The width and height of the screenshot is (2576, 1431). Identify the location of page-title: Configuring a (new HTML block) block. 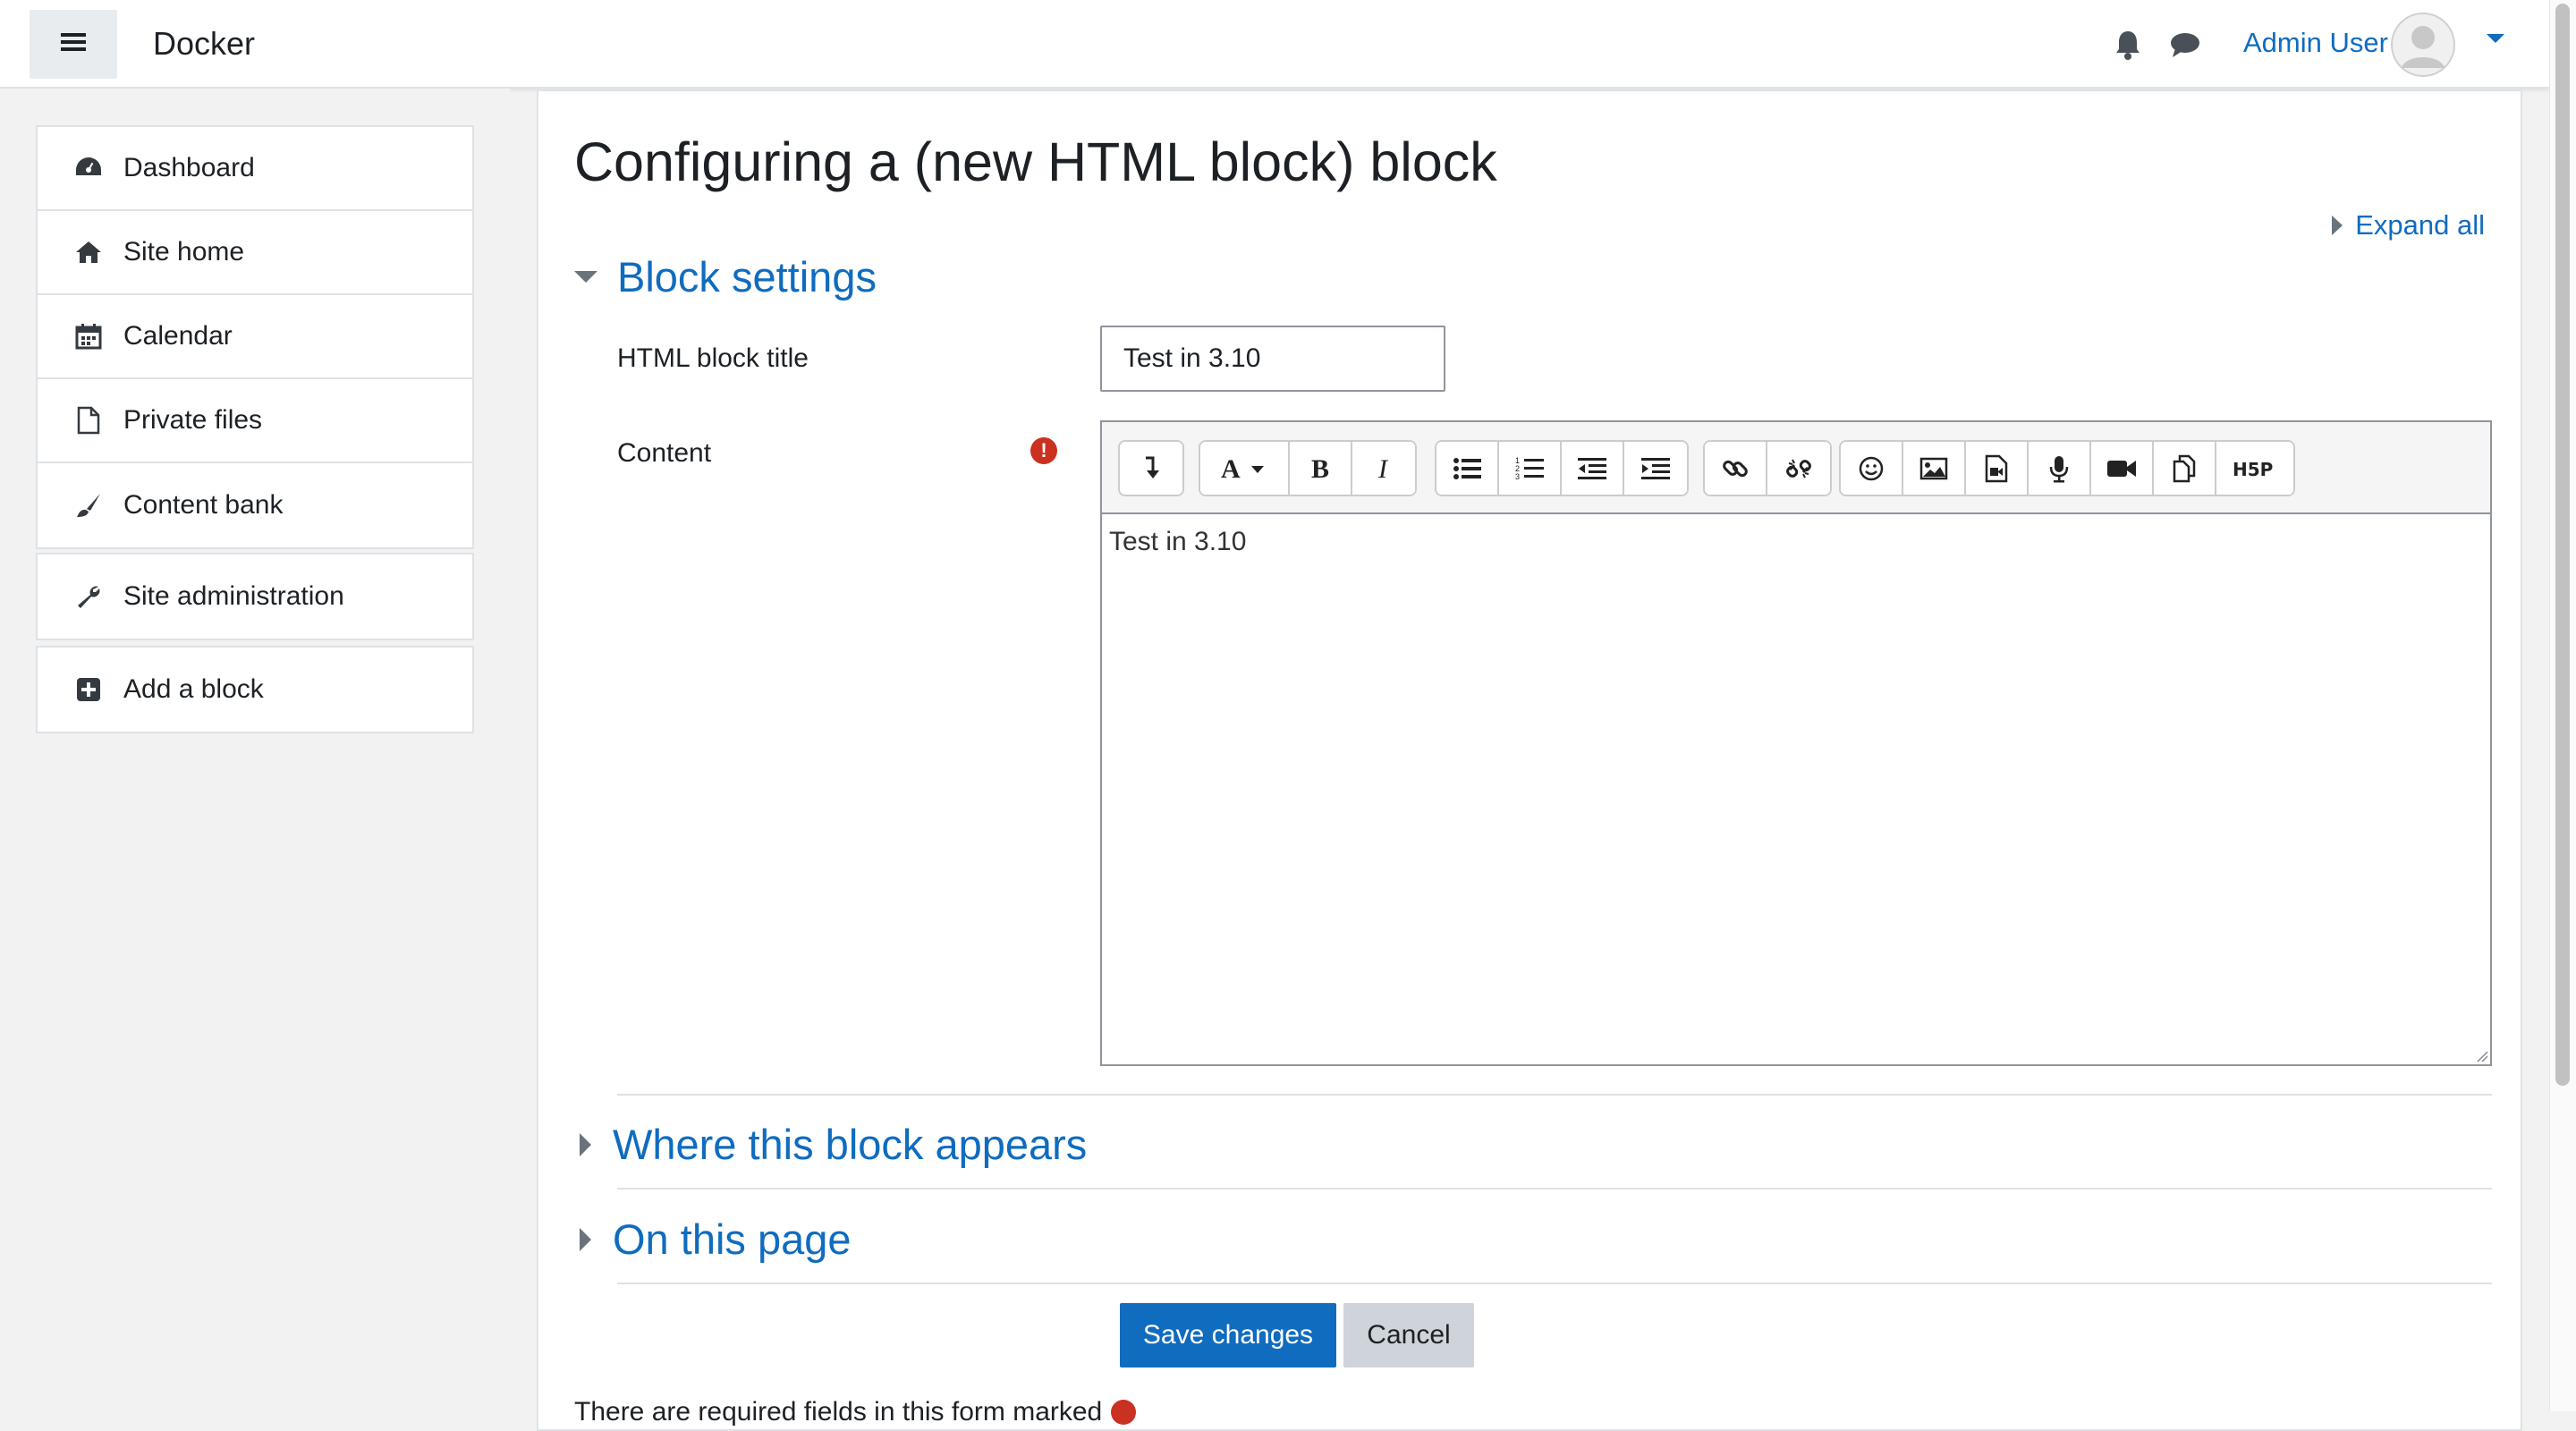
(1035, 162).